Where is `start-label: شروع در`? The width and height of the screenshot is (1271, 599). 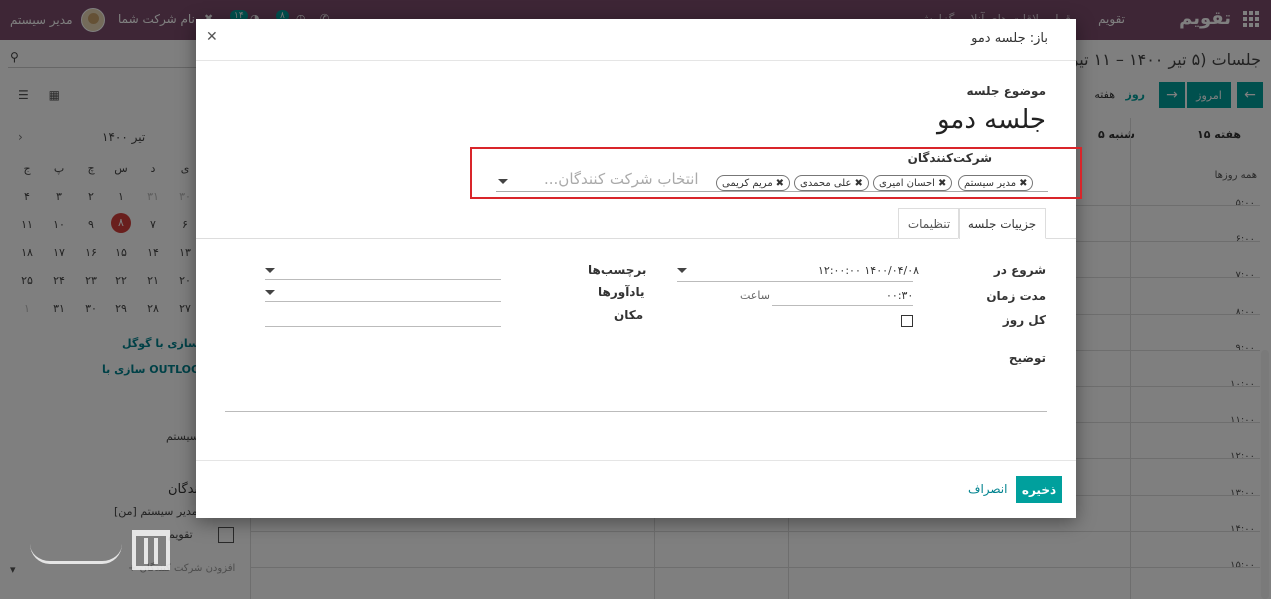
start-label: شروع در is located at coordinates (1019, 270).